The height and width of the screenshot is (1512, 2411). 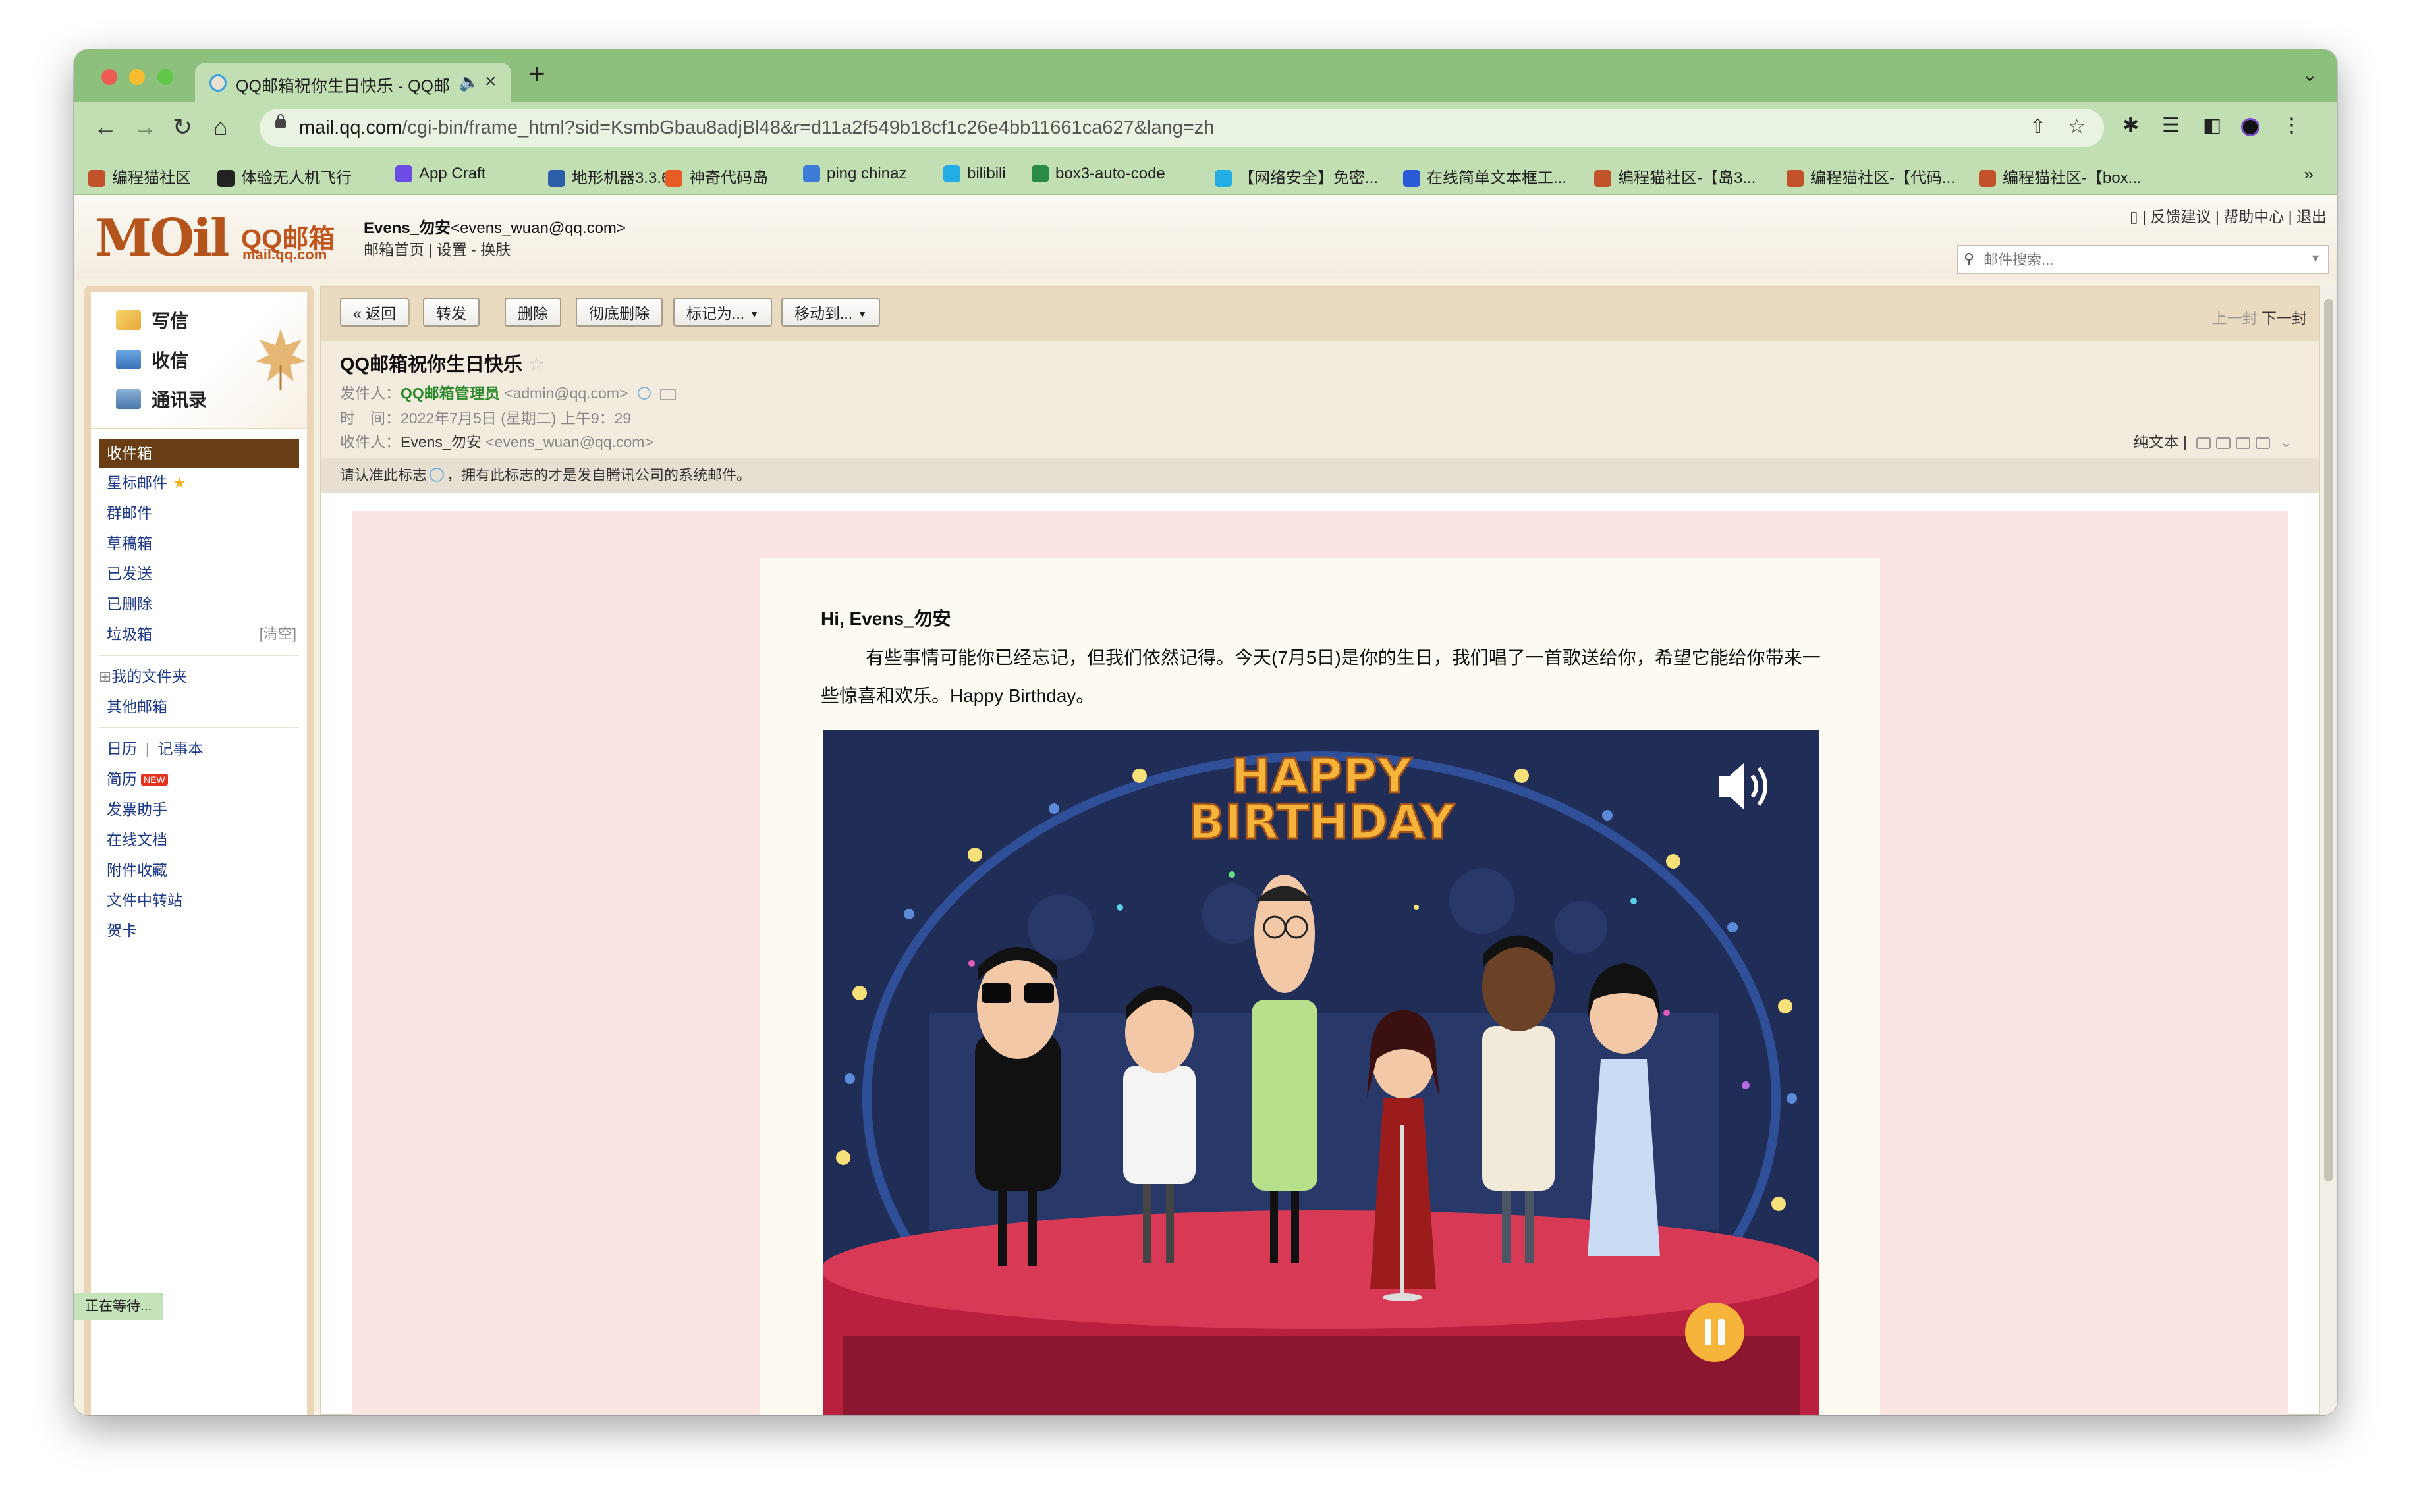 I want to click on zoom-window-button, so click(x=165, y=77).